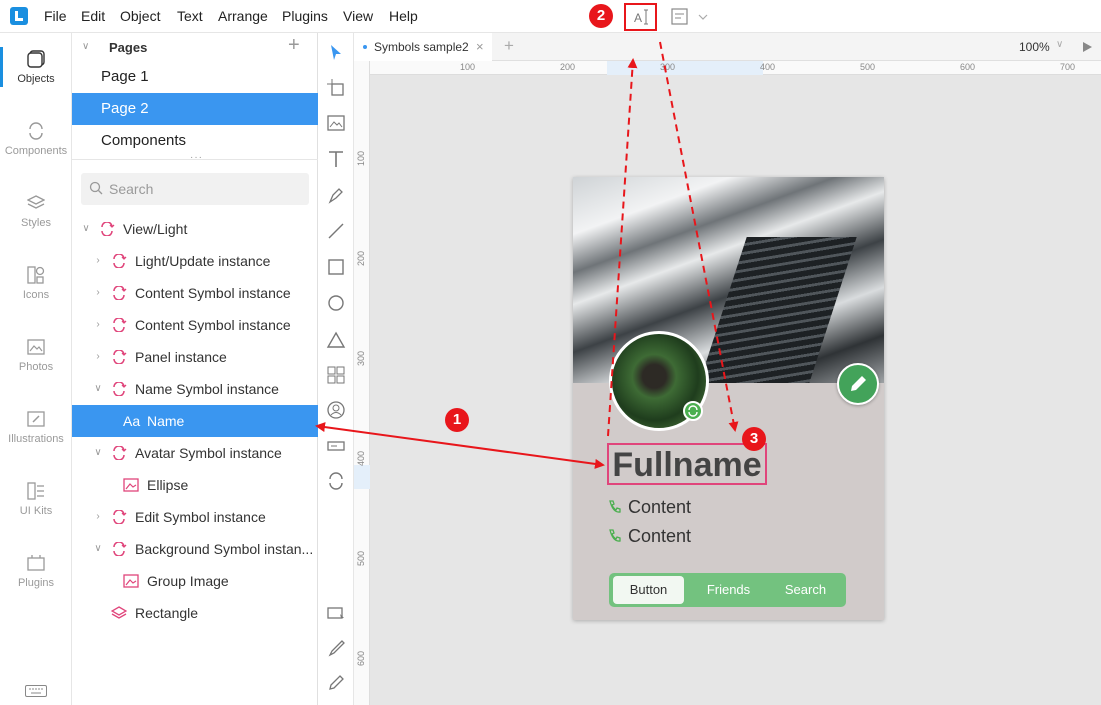 Image resolution: width=1101 pixels, height=705 pixels. Describe the element at coordinates (754, 439) in the screenshot. I see `annotation-badge-3: 3` at that location.